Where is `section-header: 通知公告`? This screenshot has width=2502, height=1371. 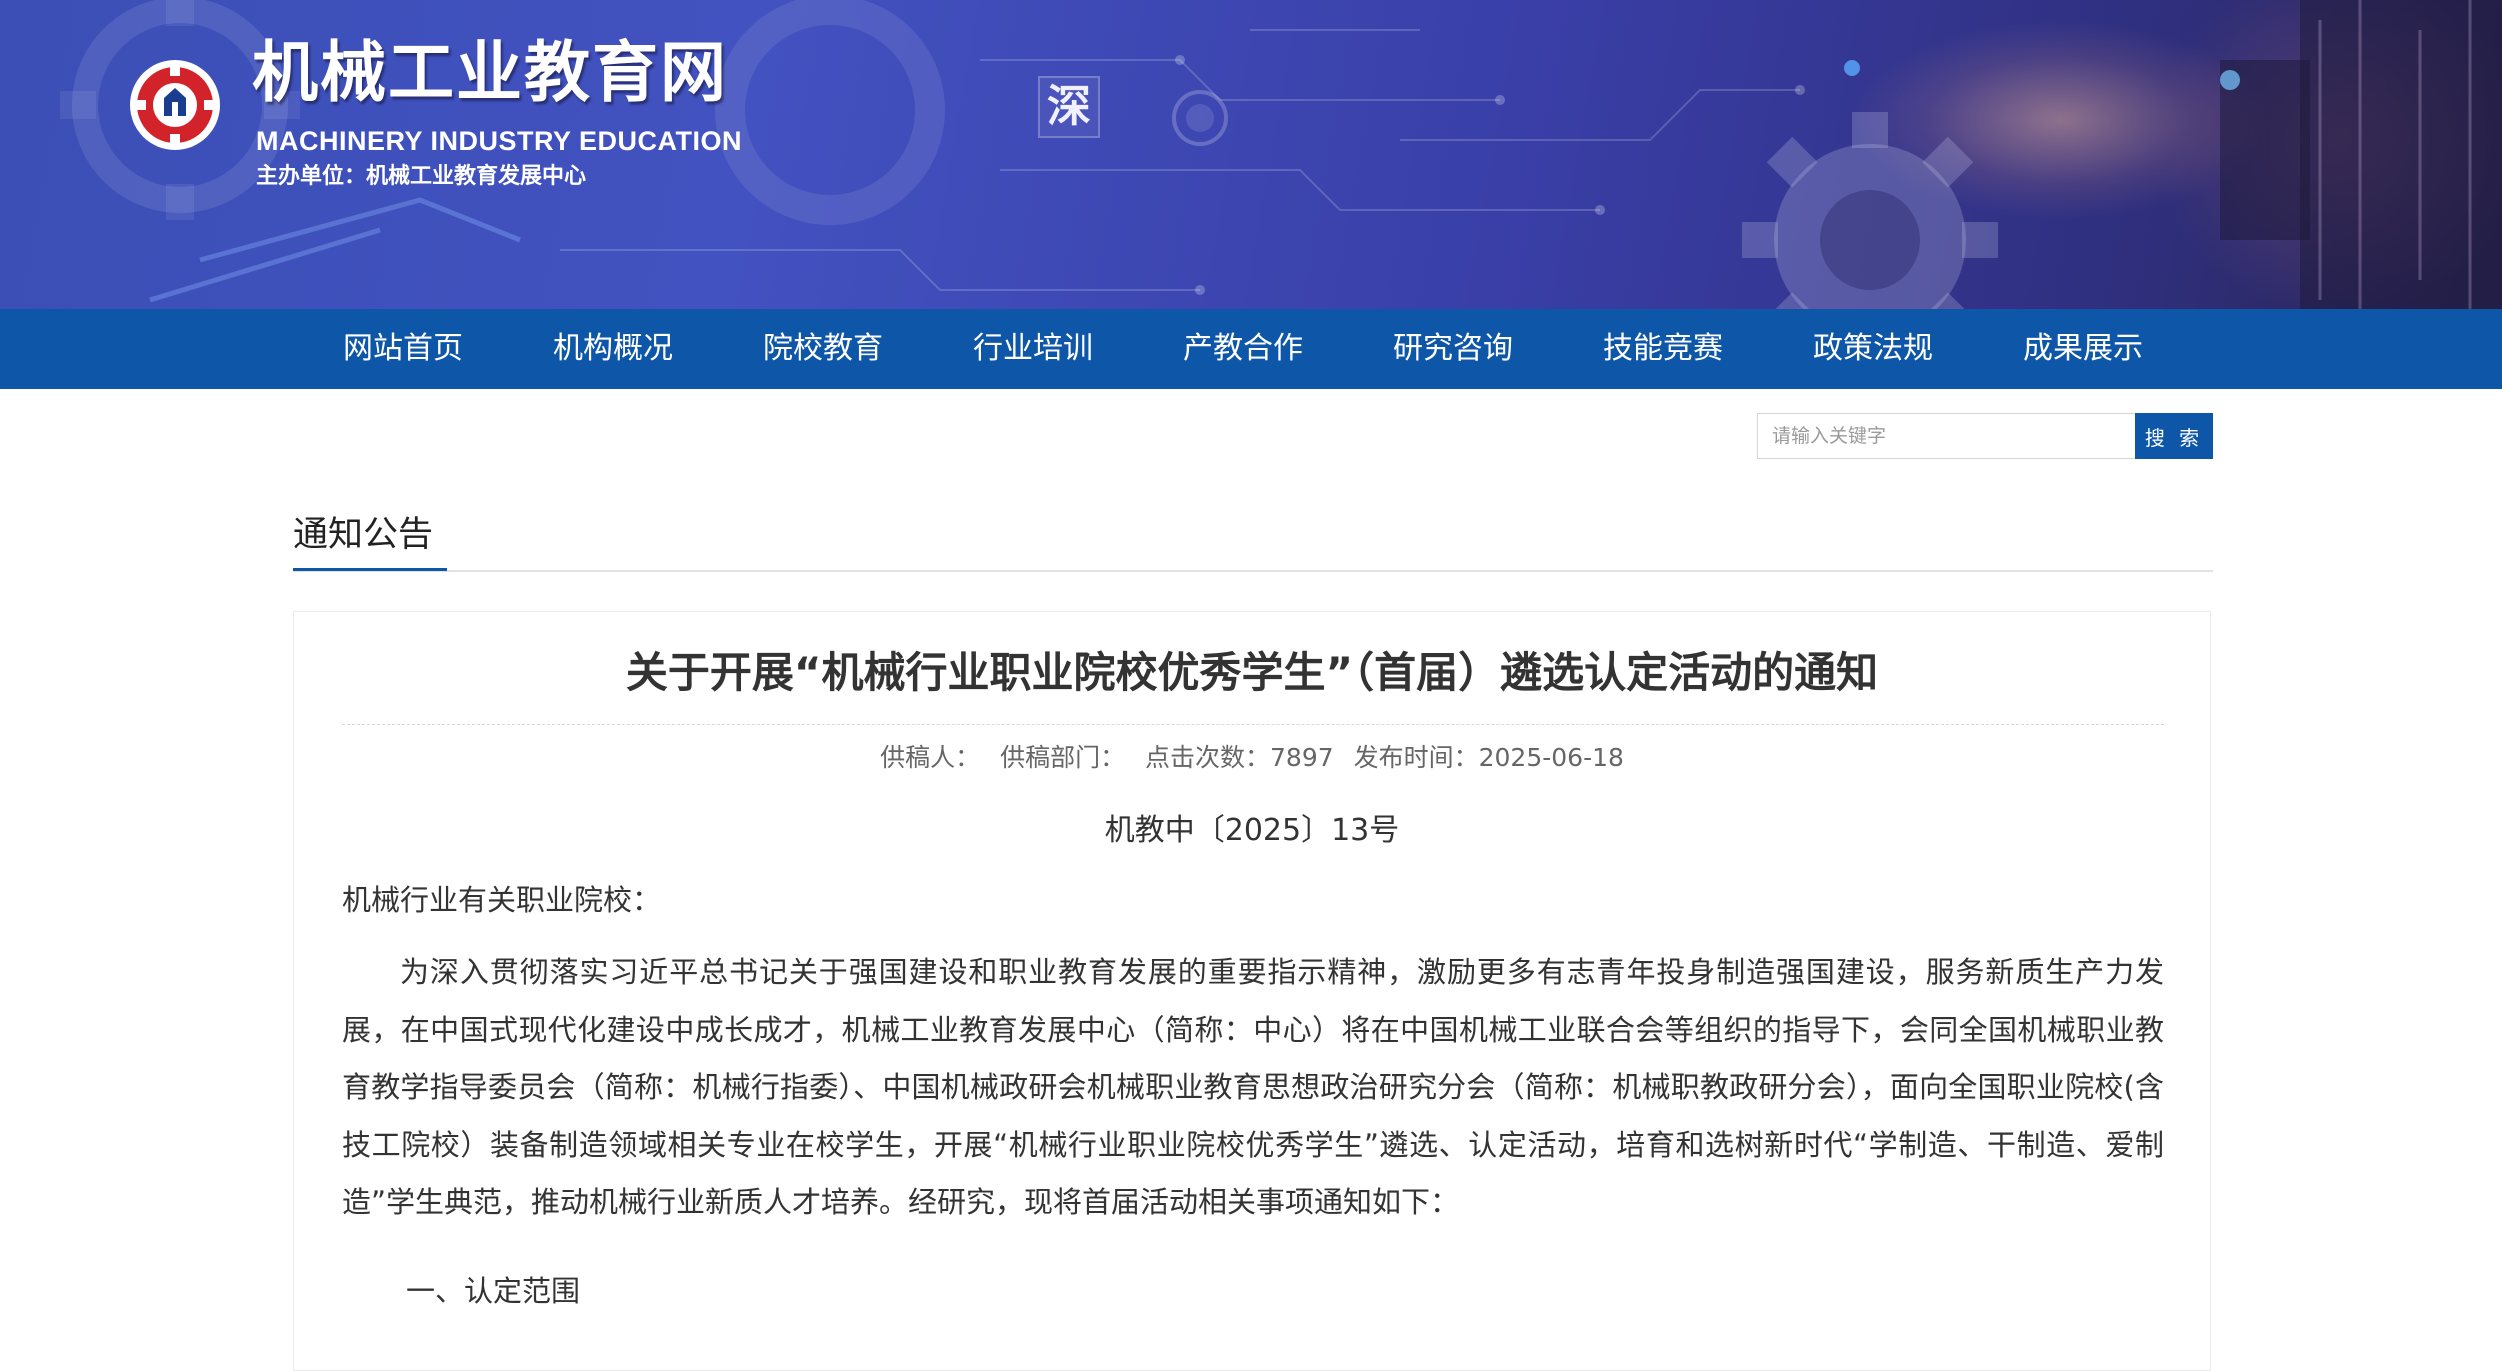
section-header: 通知公告 is located at coordinates (1253, 540).